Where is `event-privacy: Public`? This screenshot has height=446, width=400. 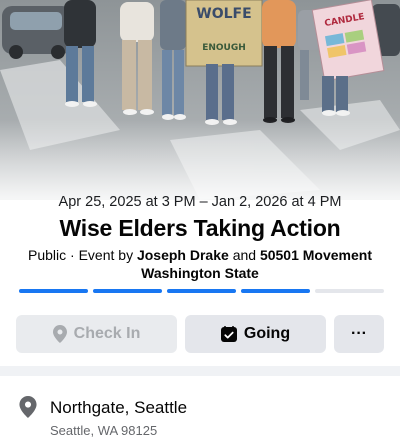 event-privacy: Public is located at coordinates (47, 255).